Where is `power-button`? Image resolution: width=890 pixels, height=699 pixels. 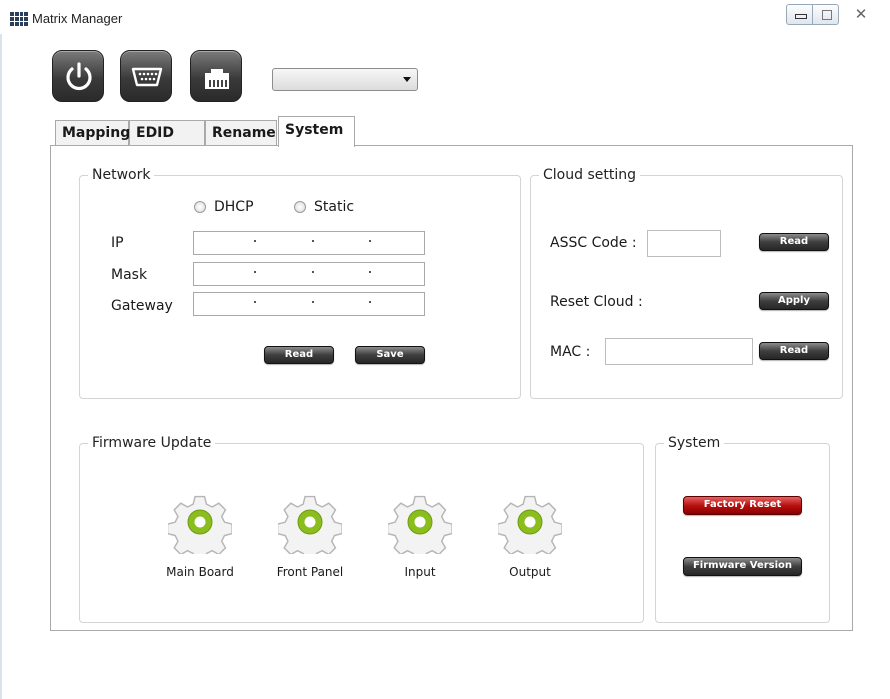
power-button is located at coordinates (78, 76).